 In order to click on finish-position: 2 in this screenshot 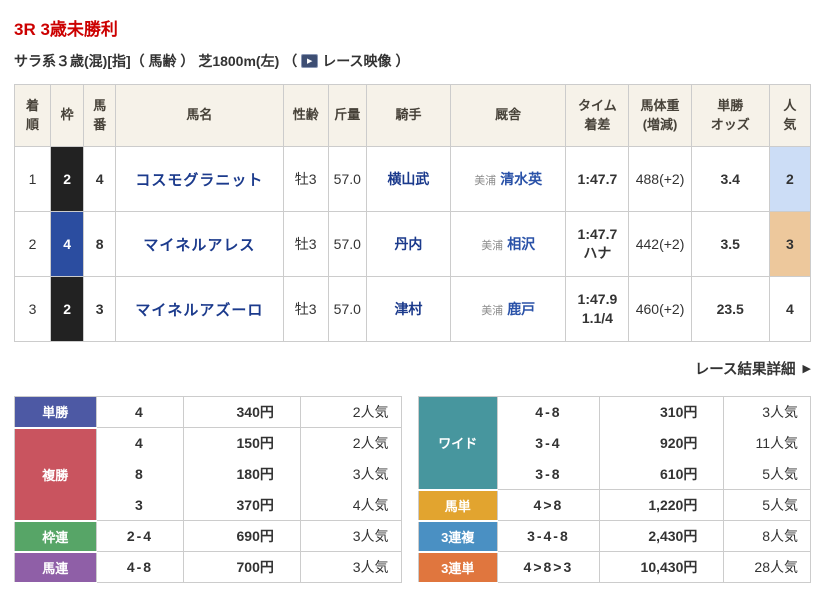, I will do `click(32, 244)`.